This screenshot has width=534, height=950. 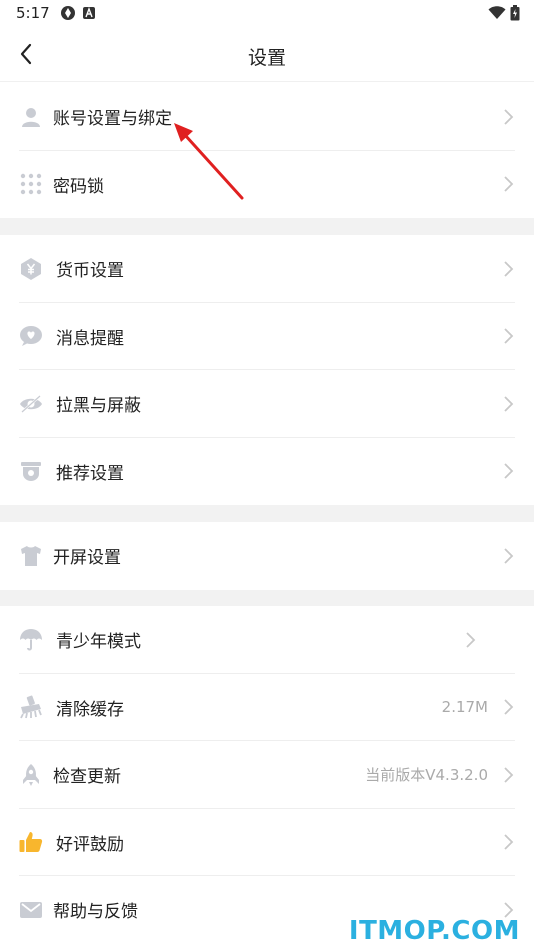 What do you see at coordinates (267, 842) in the screenshot?
I see `settings-item-rate-us: 好评鼓励` at bounding box center [267, 842].